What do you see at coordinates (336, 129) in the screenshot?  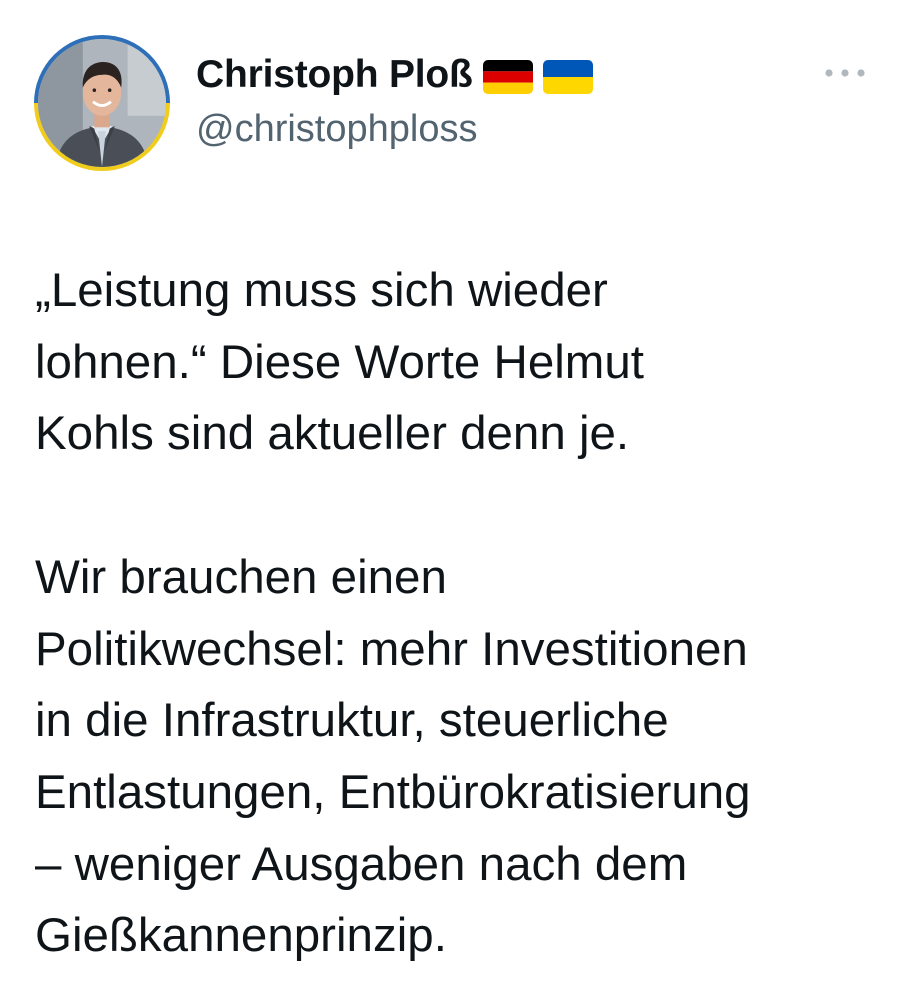 I see `author-handle: @christophploss` at bounding box center [336, 129].